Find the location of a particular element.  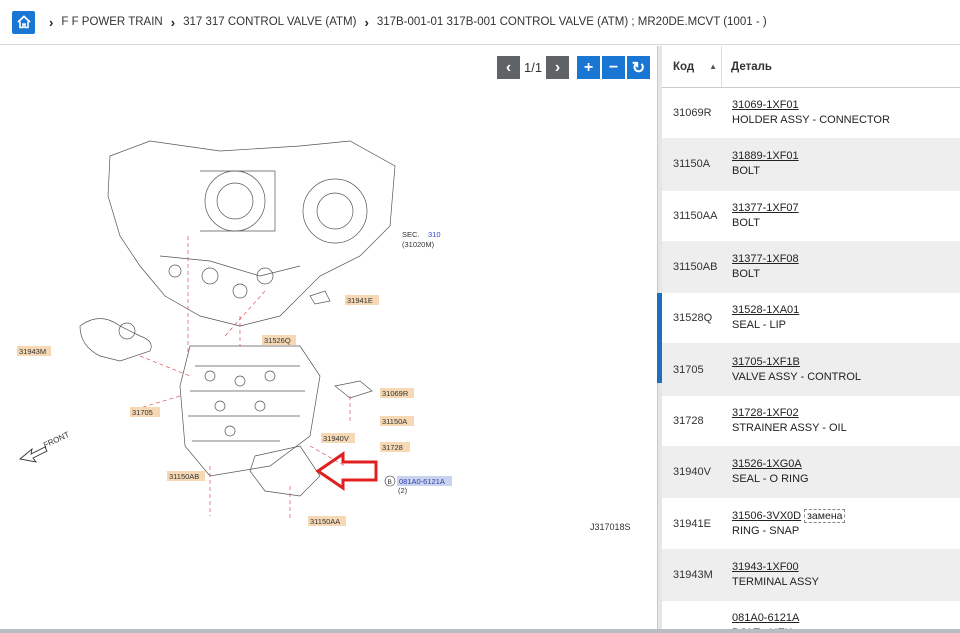

row-detail: 31526-1XG0A SEAL - O RING is located at coordinates (765, 472).